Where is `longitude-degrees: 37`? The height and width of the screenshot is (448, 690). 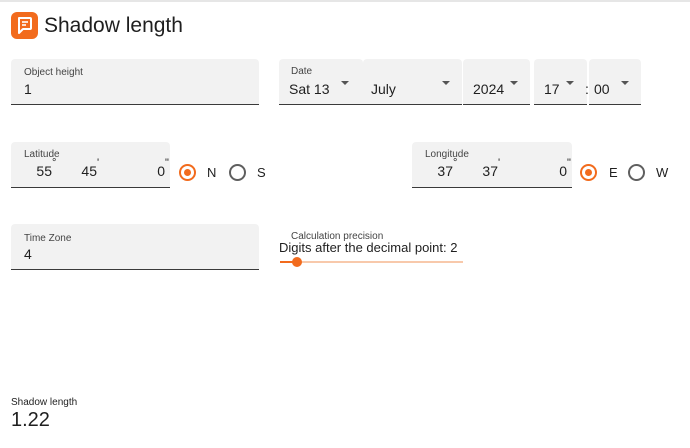 longitude-degrees: 37 is located at coordinates (445, 171).